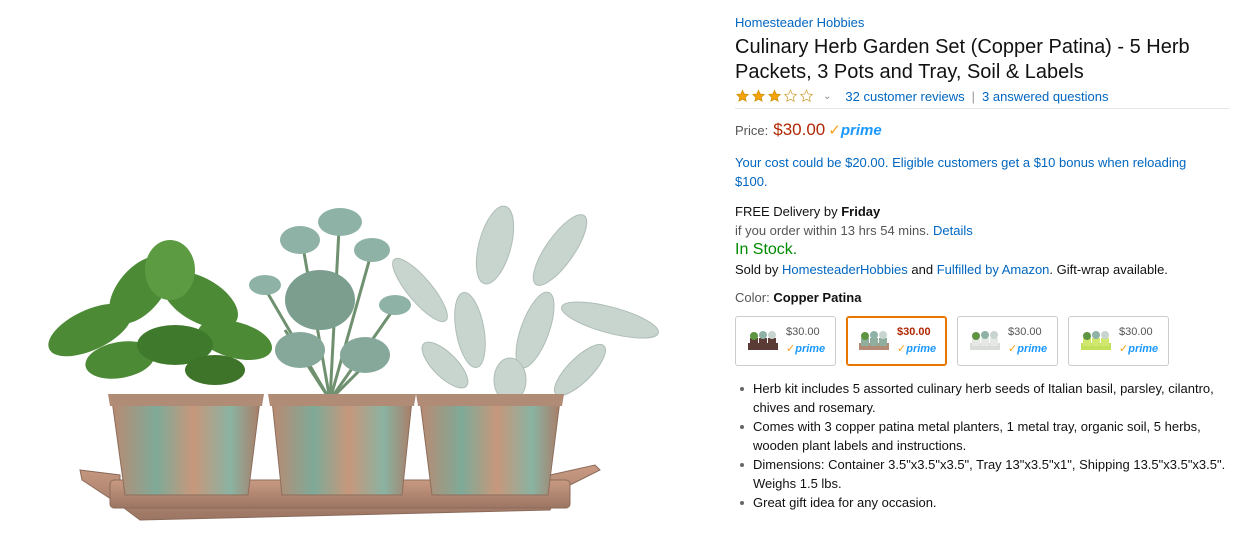 The height and width of the screenshot is (535, 1236). What do you see at coordinates (786, 211) in the screenshot?
I see `free-delivery-text: FREE Delivery by` at bounding box center [786, 211].